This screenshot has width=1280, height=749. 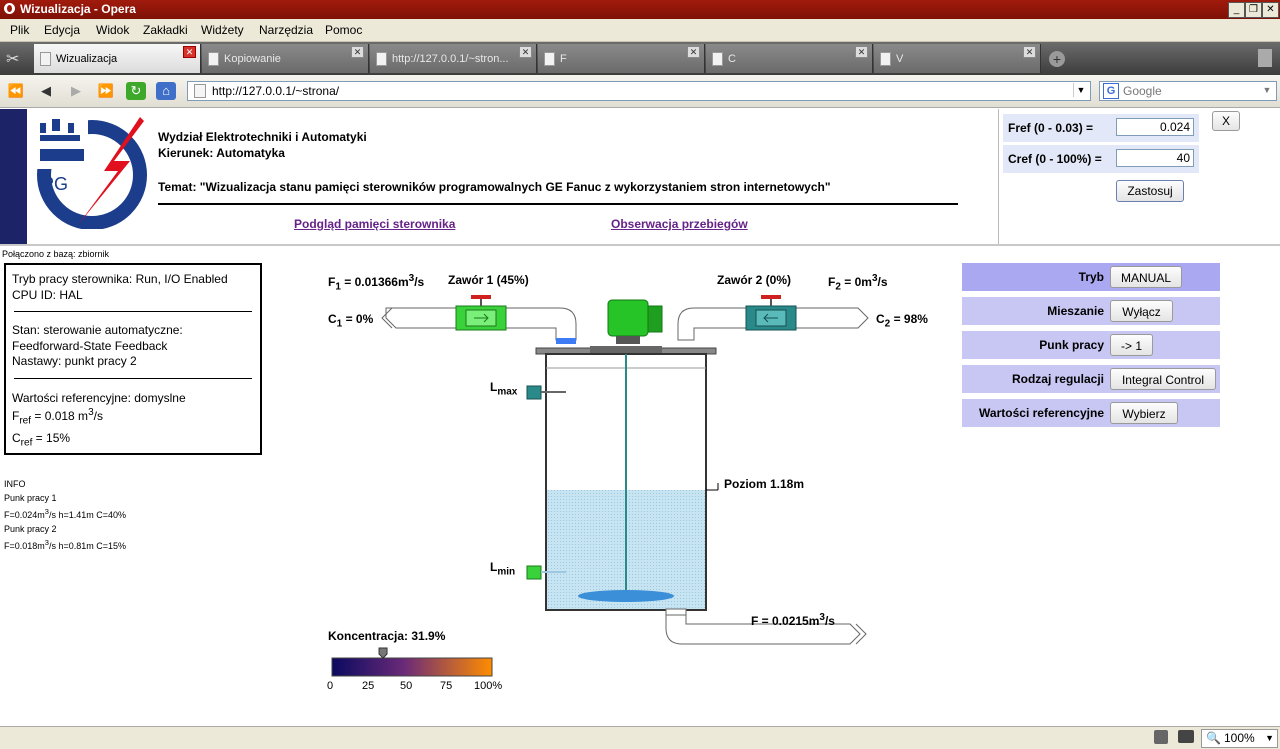 What do you see at coordinates (1142, 91) in the screenshot?
I see `search-placeholder: Google` at bounding box center [1142, 91].